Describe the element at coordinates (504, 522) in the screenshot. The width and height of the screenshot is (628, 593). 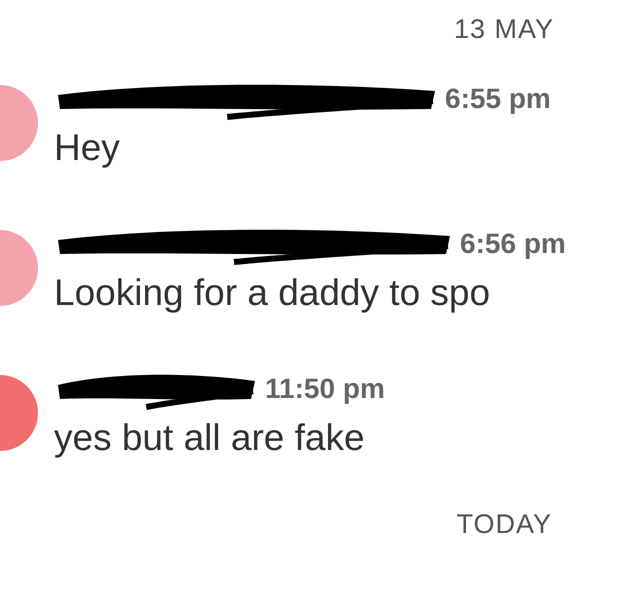
I see `date-header: TODAY` at that location.